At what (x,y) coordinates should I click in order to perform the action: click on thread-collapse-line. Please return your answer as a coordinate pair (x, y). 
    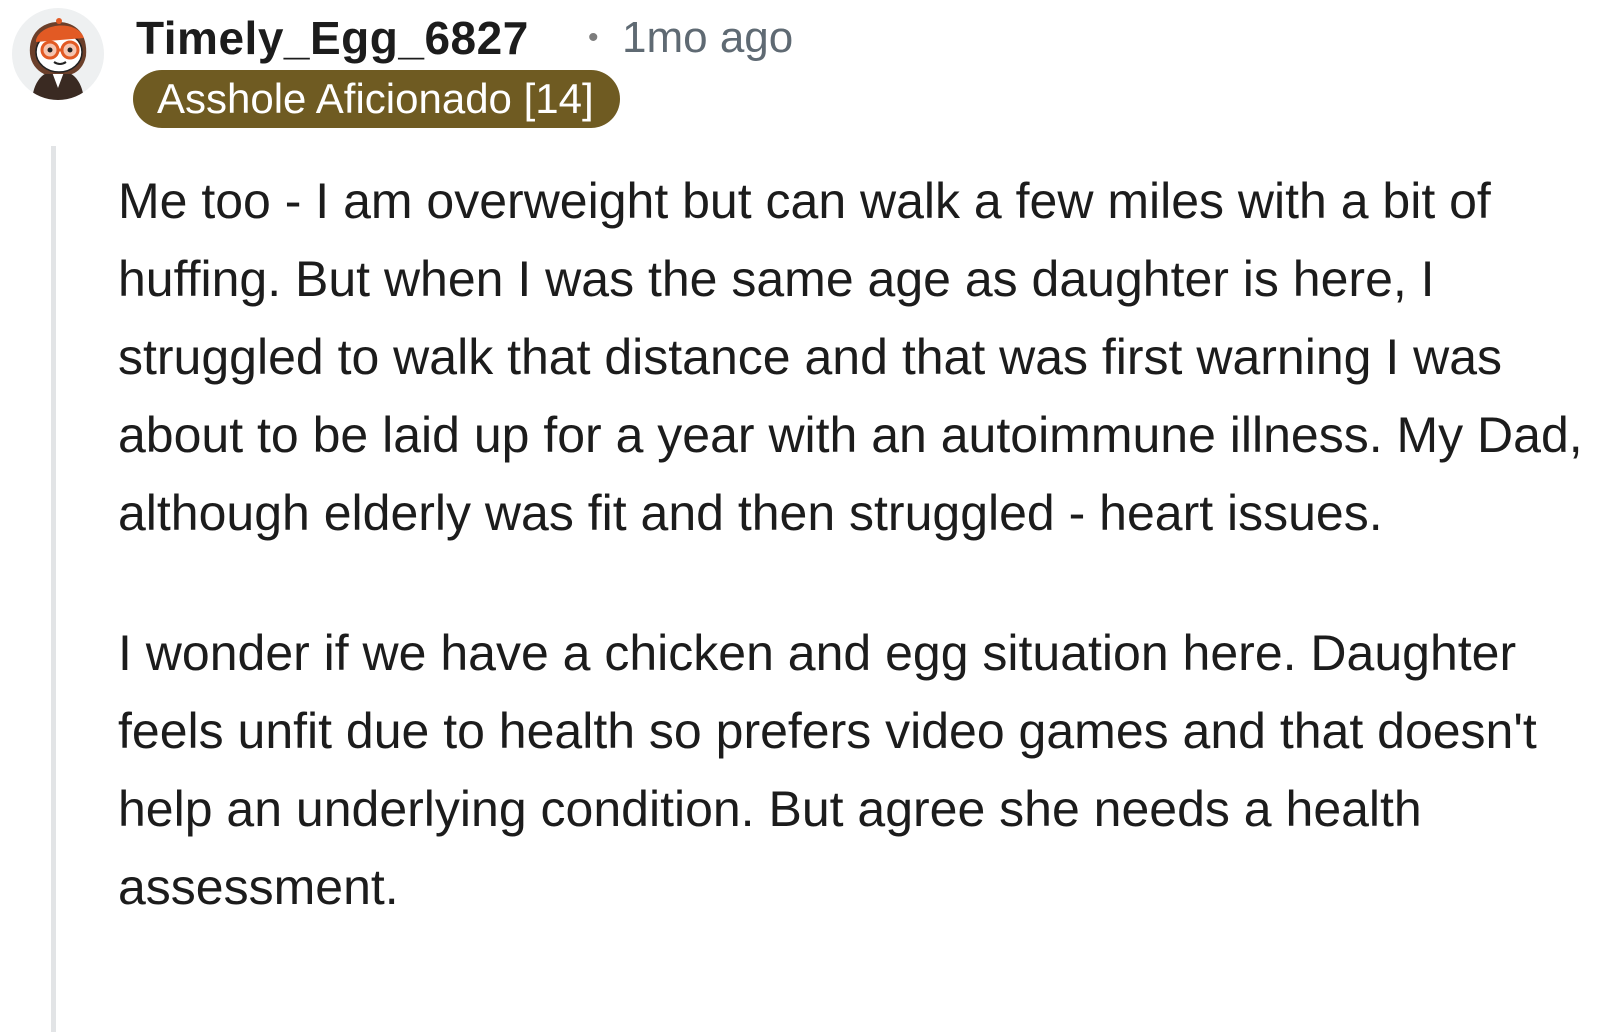
    Looking at the image, I should click on (53, 589).